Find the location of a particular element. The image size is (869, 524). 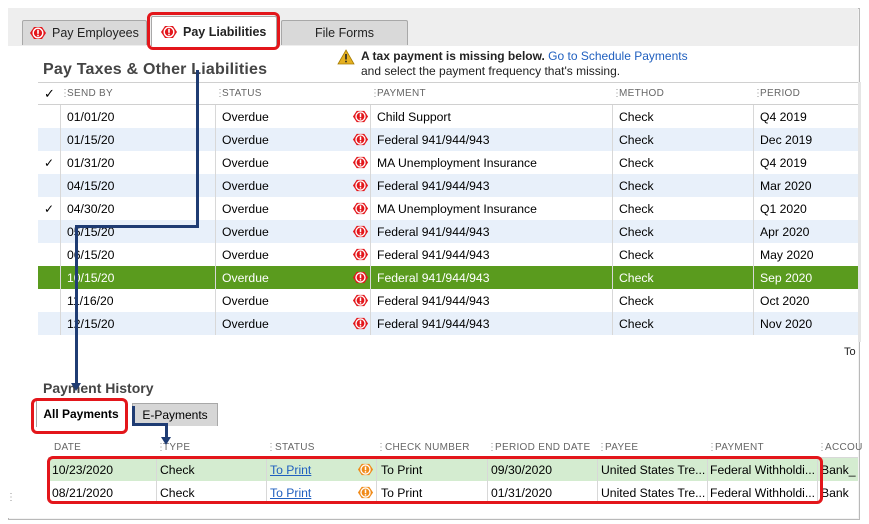

highlight-all-payments is located at coordinates (79, 416).